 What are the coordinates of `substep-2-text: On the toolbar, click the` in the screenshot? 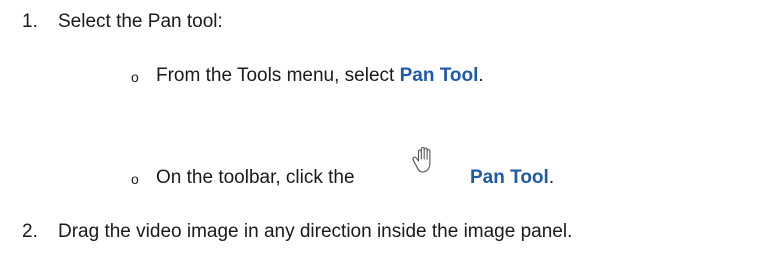 It's located at (255, 177).